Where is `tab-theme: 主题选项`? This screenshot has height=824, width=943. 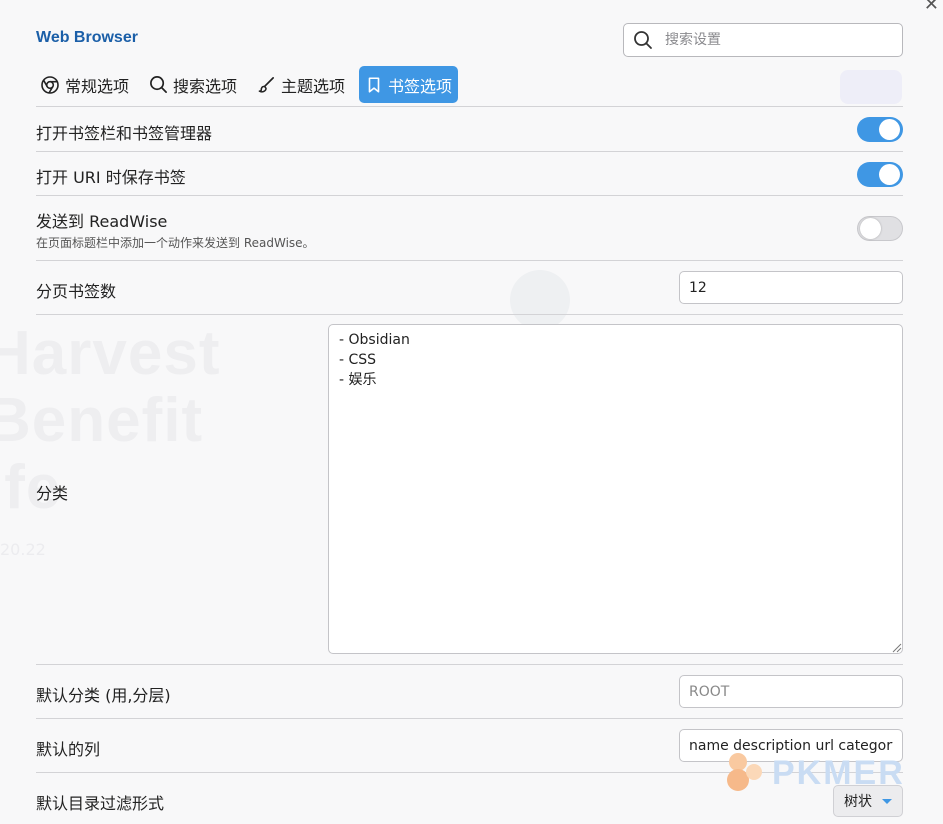
tab-theme: 主题选项 is located at coordinates (301, 84).